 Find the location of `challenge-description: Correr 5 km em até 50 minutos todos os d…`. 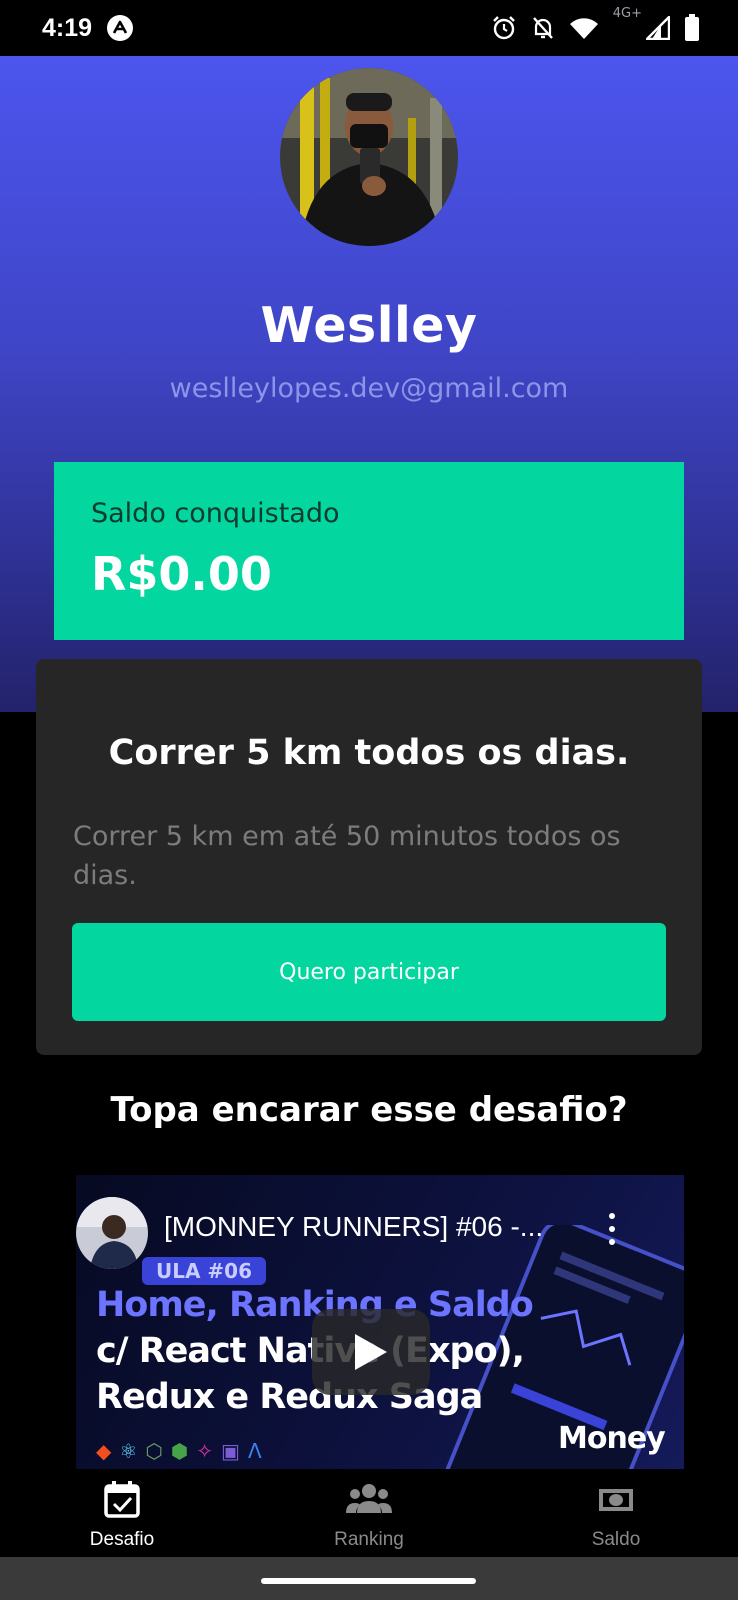

challenge-description: Correr 5 km em até 50 minutos todos os d… is located at coordinates (347, 856).